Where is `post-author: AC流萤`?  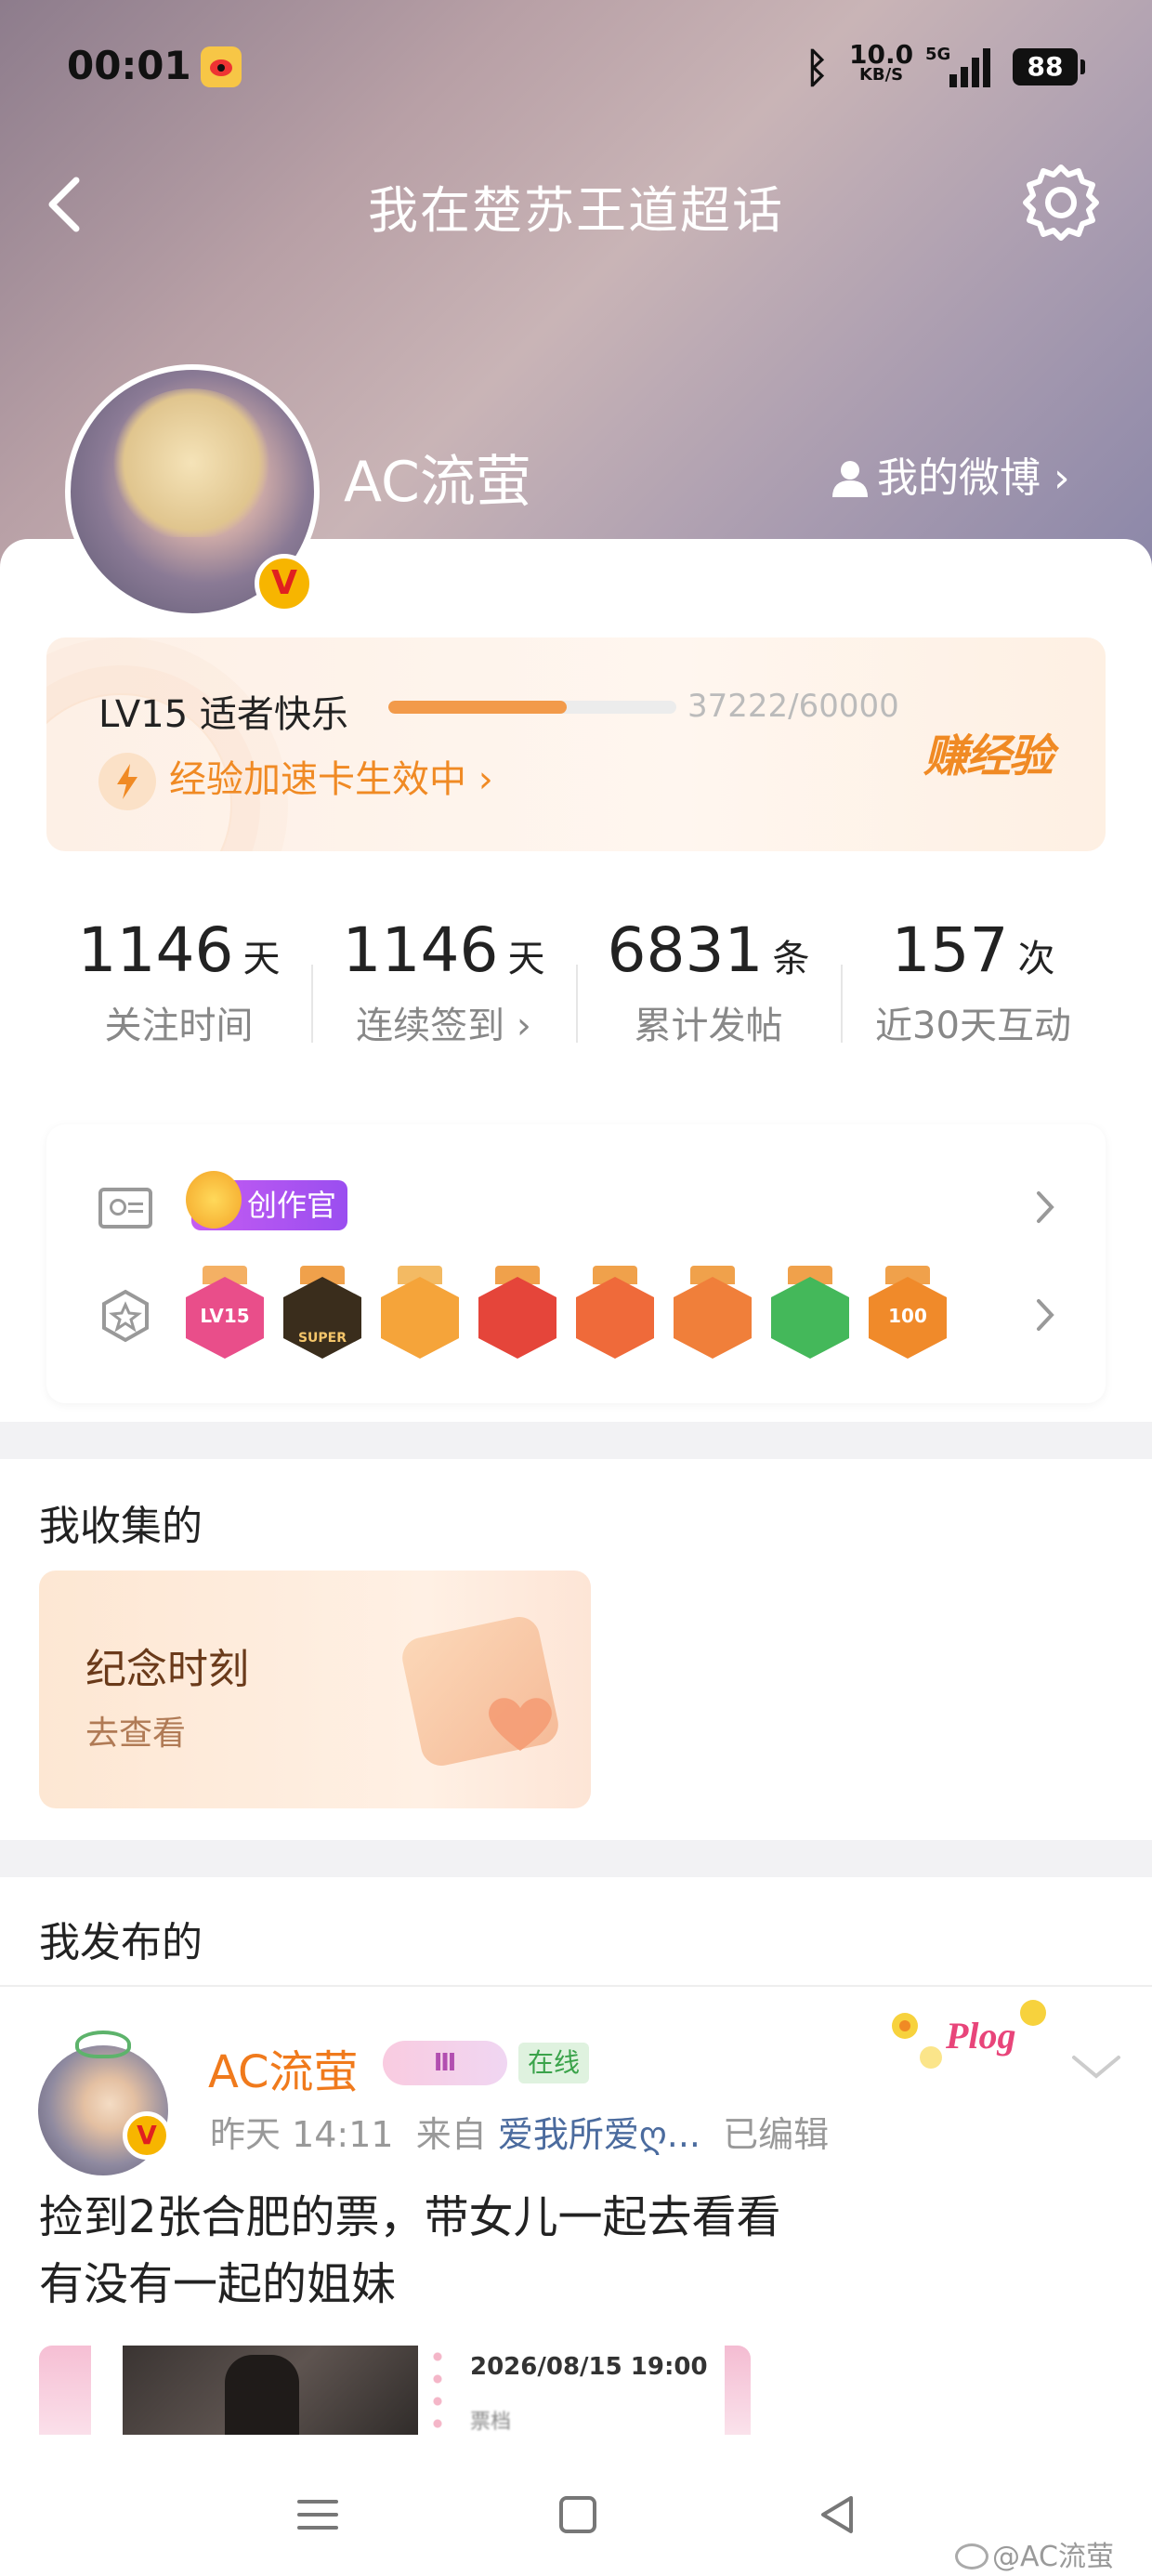
post-author: AC流萤 is located at coordinates (283, 2067).